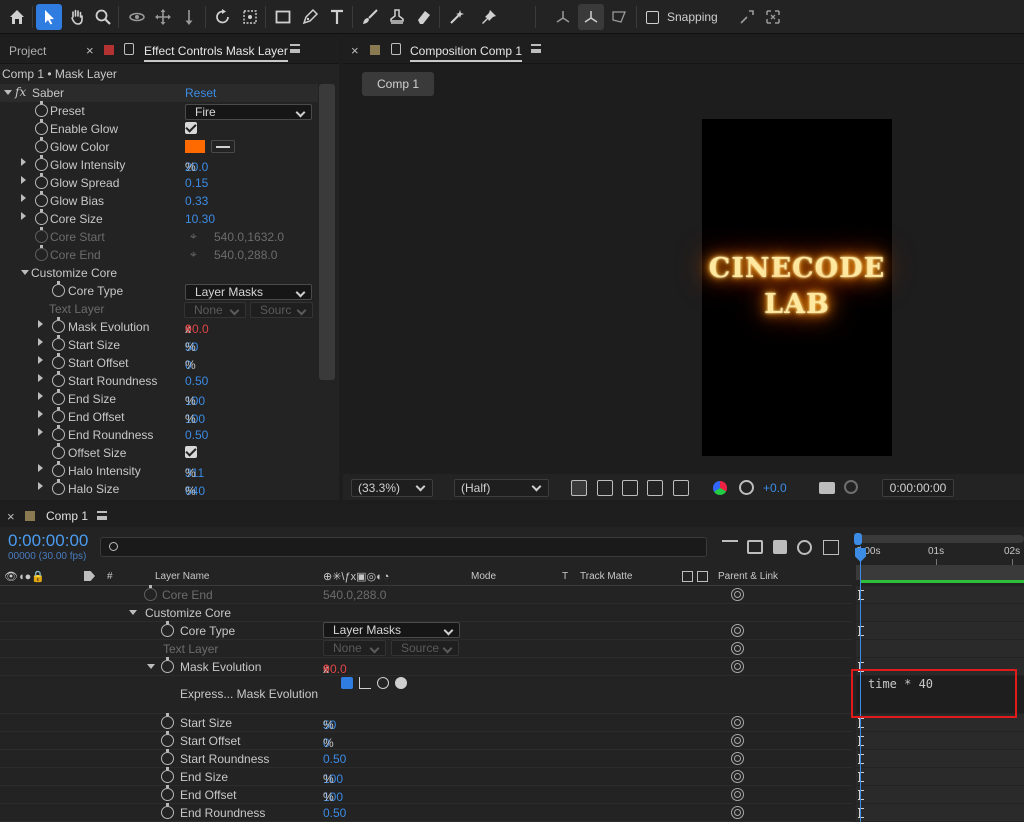 The image size is (1024, 822). I want to click on column-layer-name: Layer Name, so click(182, 576).